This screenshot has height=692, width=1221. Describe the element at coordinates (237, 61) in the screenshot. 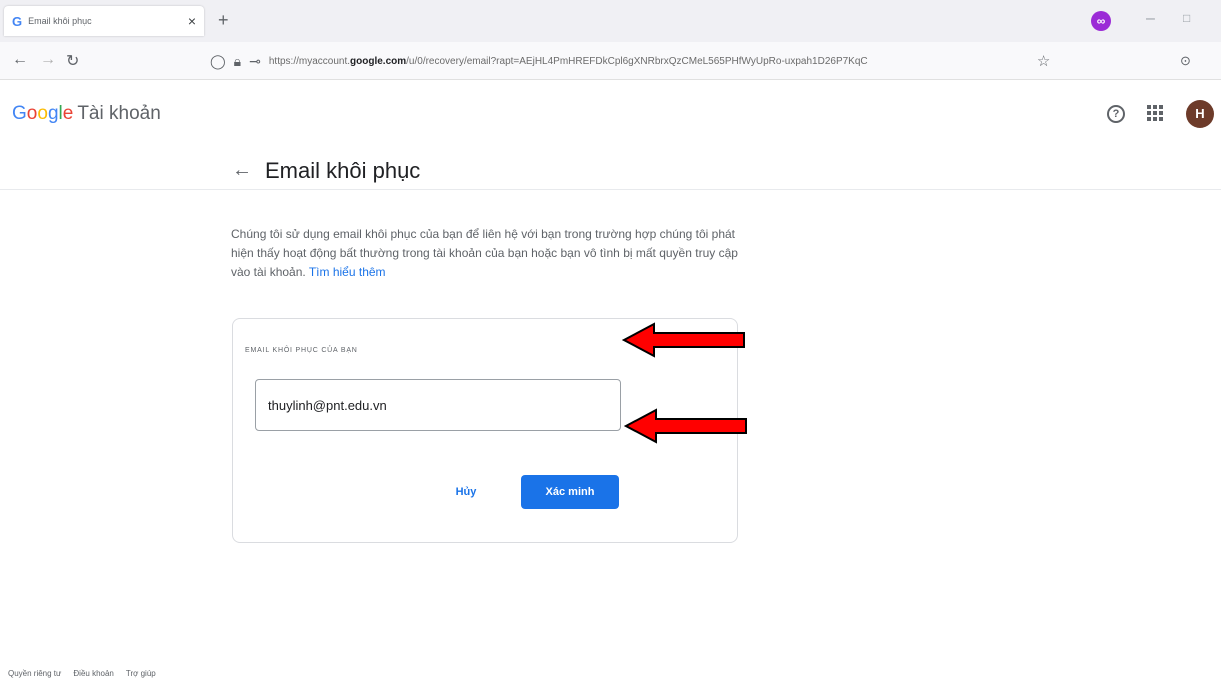

I see `lock-icon: 🔒︎` at that location.